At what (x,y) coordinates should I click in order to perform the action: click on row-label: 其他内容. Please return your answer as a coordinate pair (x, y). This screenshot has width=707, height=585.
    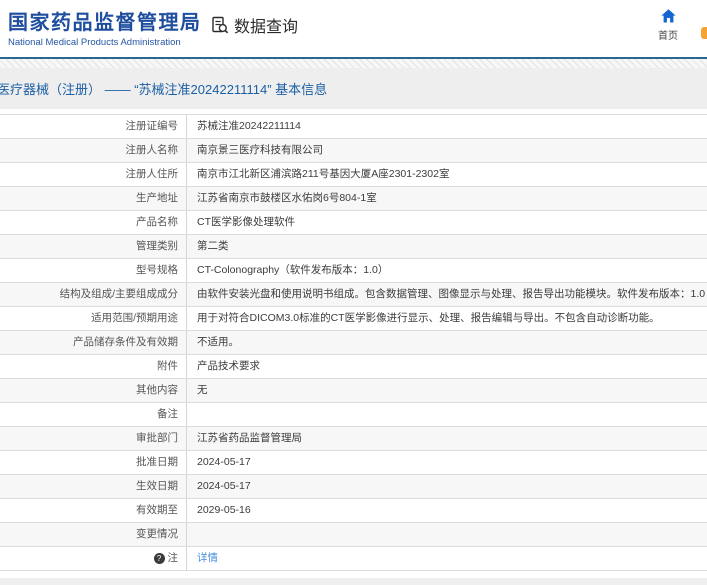
    Looking at the image, I should click on (93, 390).